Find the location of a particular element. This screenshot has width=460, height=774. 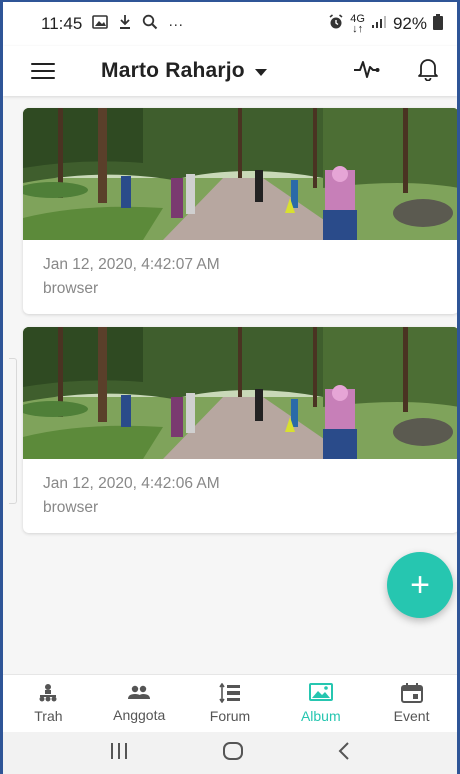

menu-icon is located at coordinates (43, 71).